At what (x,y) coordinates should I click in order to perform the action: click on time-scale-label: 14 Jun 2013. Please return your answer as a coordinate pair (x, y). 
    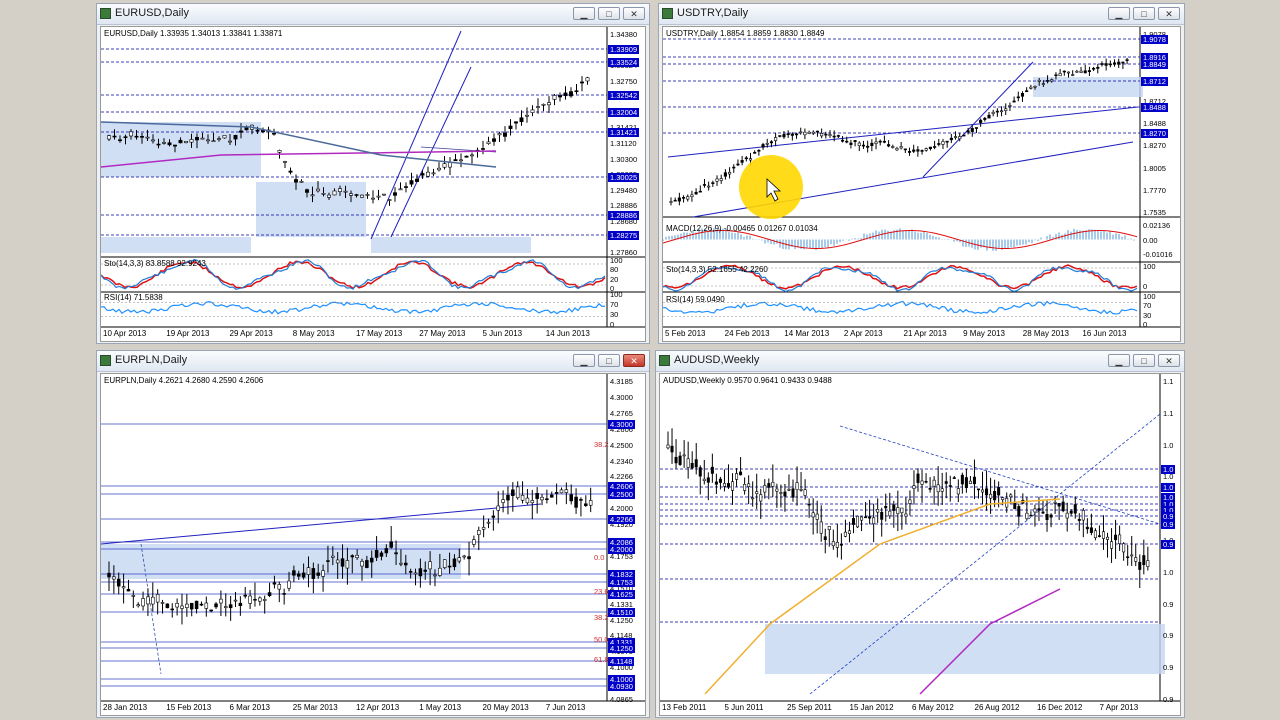
    Looking at the image, I should click on (567, 333).